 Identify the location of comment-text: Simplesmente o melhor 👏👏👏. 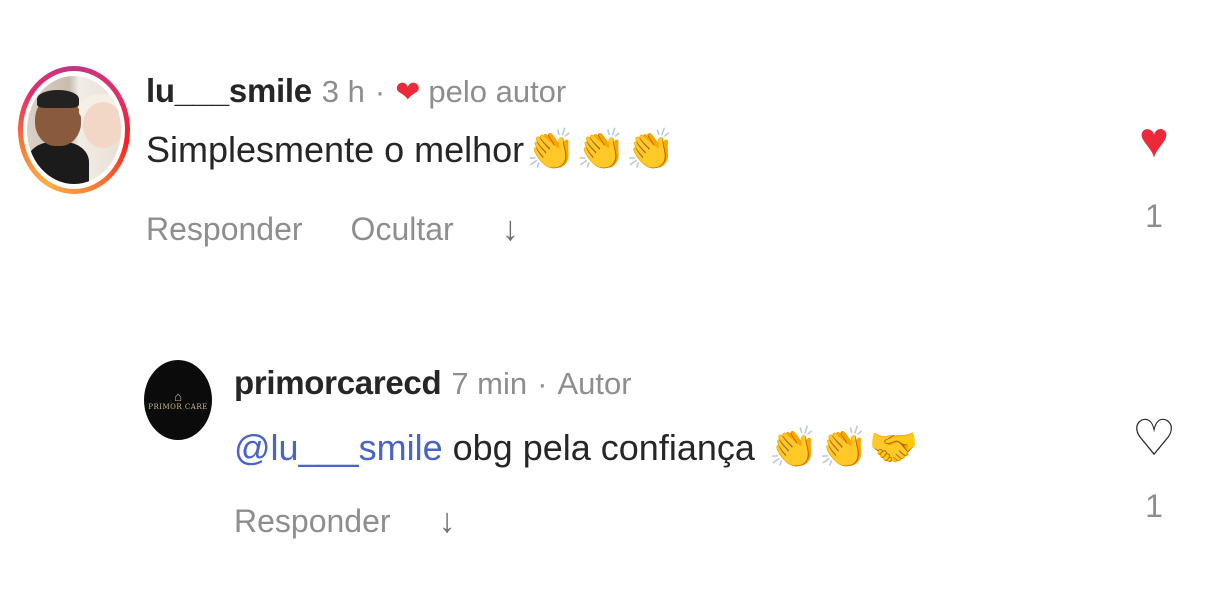
(411, 149).